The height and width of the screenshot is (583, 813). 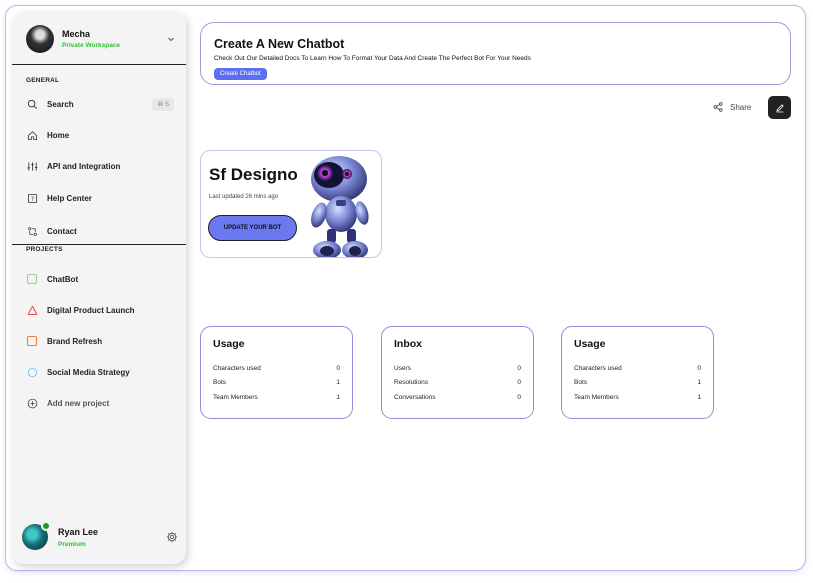 I want to click on edit-button, so click(x=779, y=107).